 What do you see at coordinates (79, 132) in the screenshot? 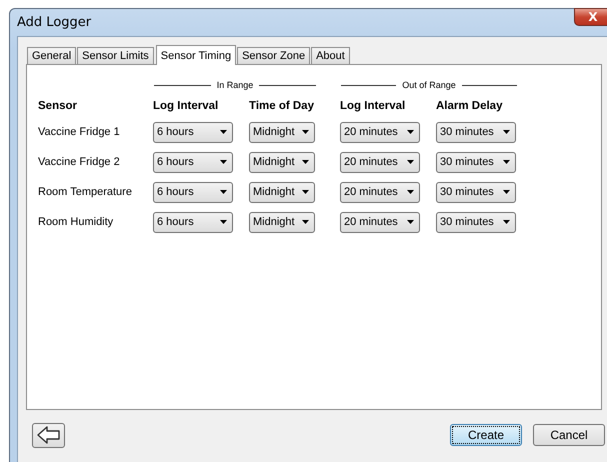
I see `sensor-name: Vaccine Fridge 1` at bounding box center [79, 132].